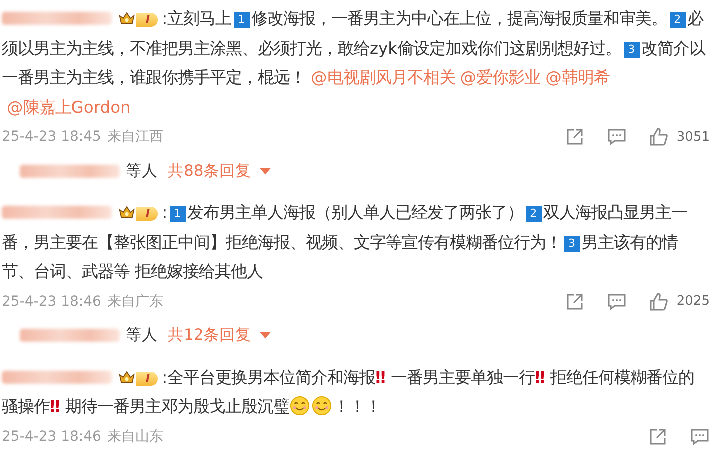 The image size is (720, 465). Describe the element at coordinates (500, 77) in the screenshot. I see `mention-link: @爱你影业` at that location.